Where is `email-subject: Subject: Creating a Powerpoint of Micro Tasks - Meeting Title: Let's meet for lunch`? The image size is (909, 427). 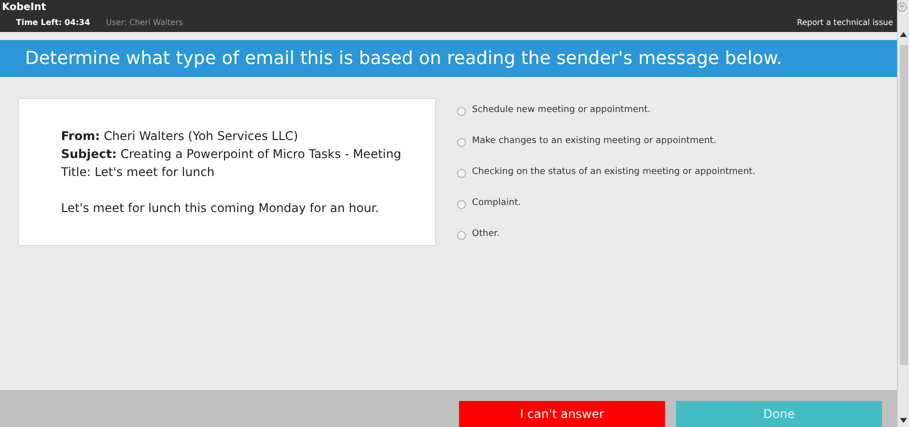
email-subject: Subject: Creating a Powerpoint of Micro Tasks - Meeting Title: Let's meet for lunch is located at coordinates (231, 163).